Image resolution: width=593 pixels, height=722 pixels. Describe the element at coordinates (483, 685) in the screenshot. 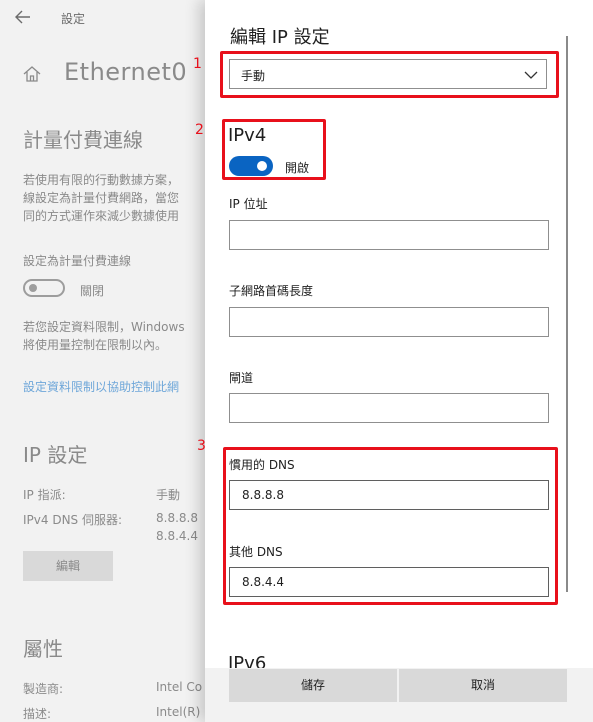

I see `cancel-button: 取消` at that location.